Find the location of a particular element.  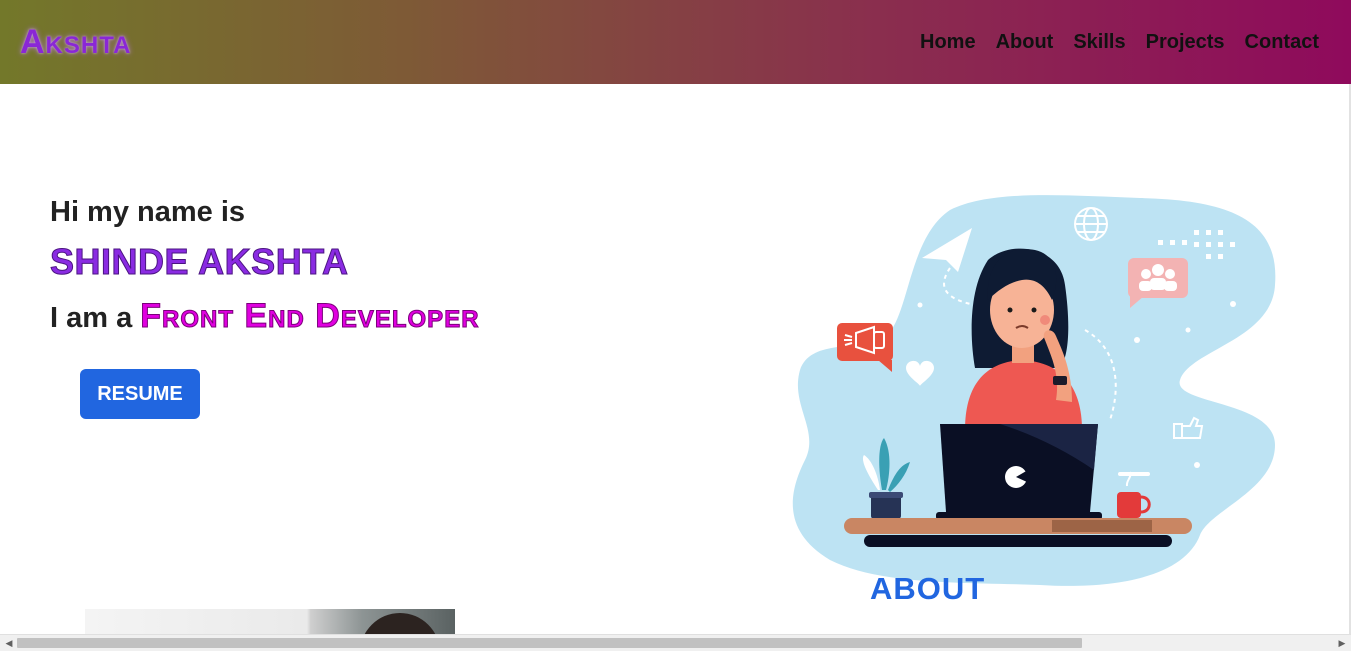

scroll-left-arrow-icon: ◀ is located at coordinates (9, 643).